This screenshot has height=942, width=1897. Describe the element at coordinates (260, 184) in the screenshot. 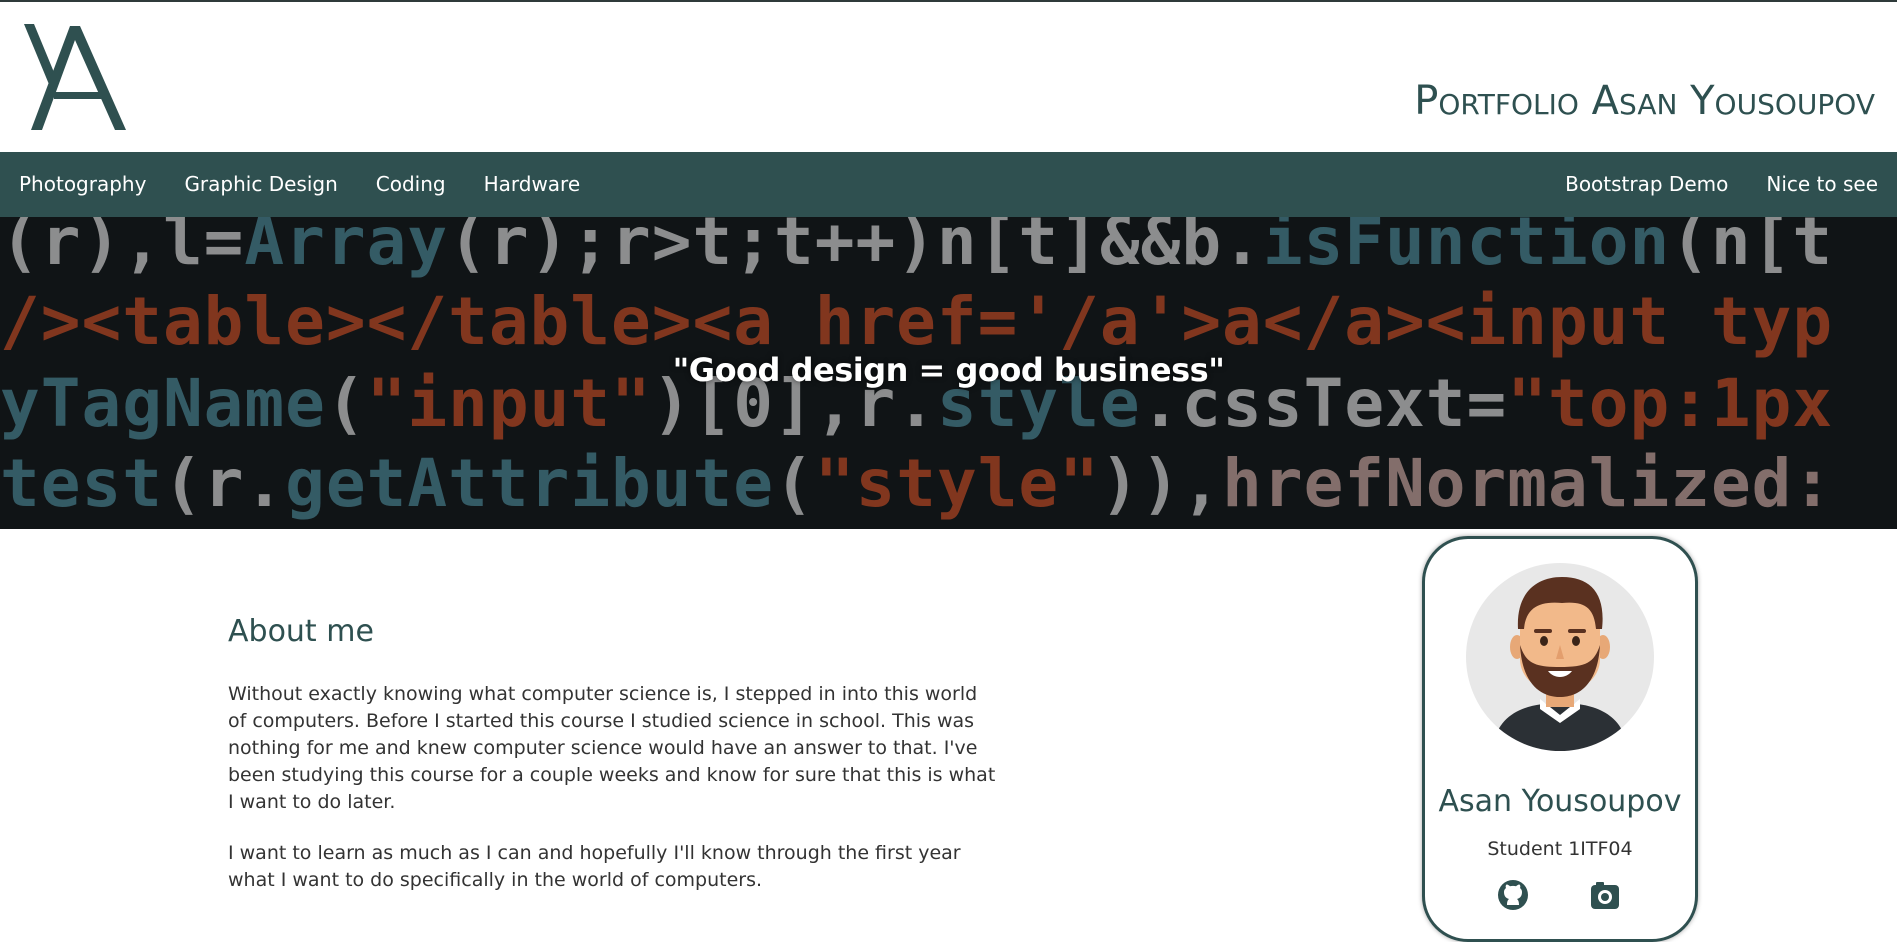

I see `nav-graphic-design: Graphic Design` at that location.